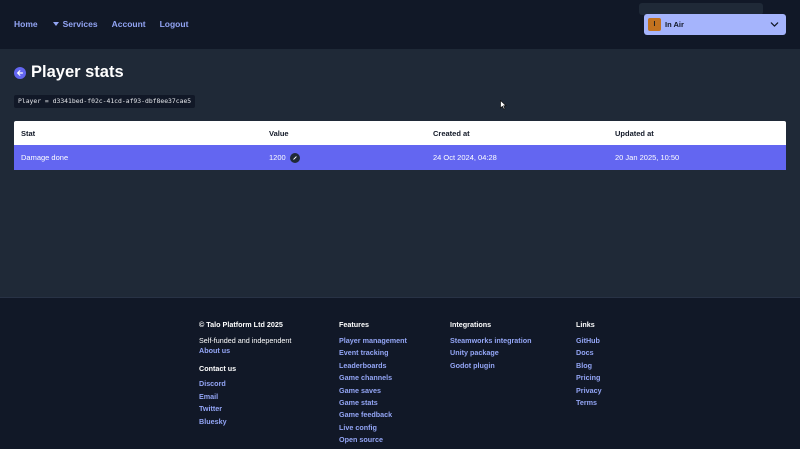 This screenshot has height=449, width=800. Describe the element at coordinates (647, 157) in the screenshot. I see `updated-at-cell: 20 Jan 2025, 10:50` at that location.